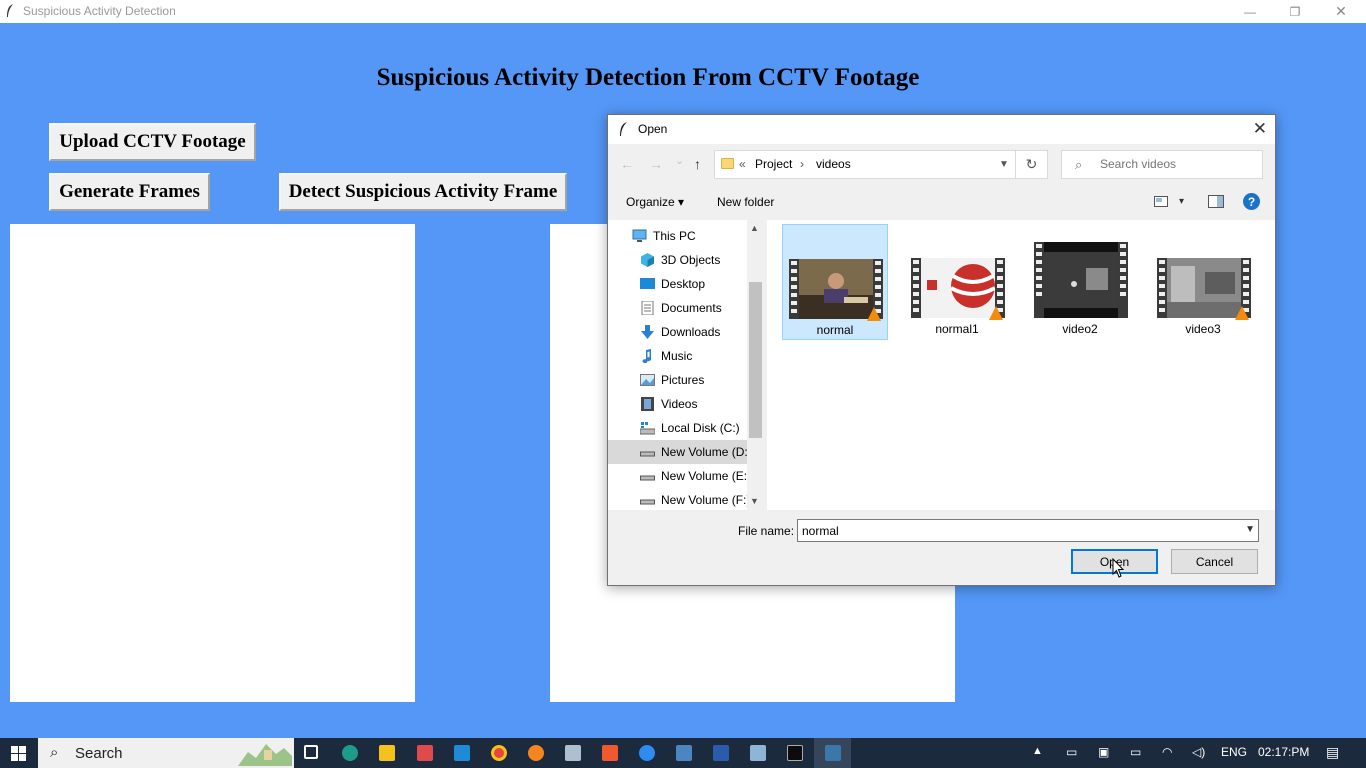 The height and width of the screenshot is (768, 1366). Describe the element at coordinates (1216, 201) in the screenshot. I see `preview-pane-icon` at that location.